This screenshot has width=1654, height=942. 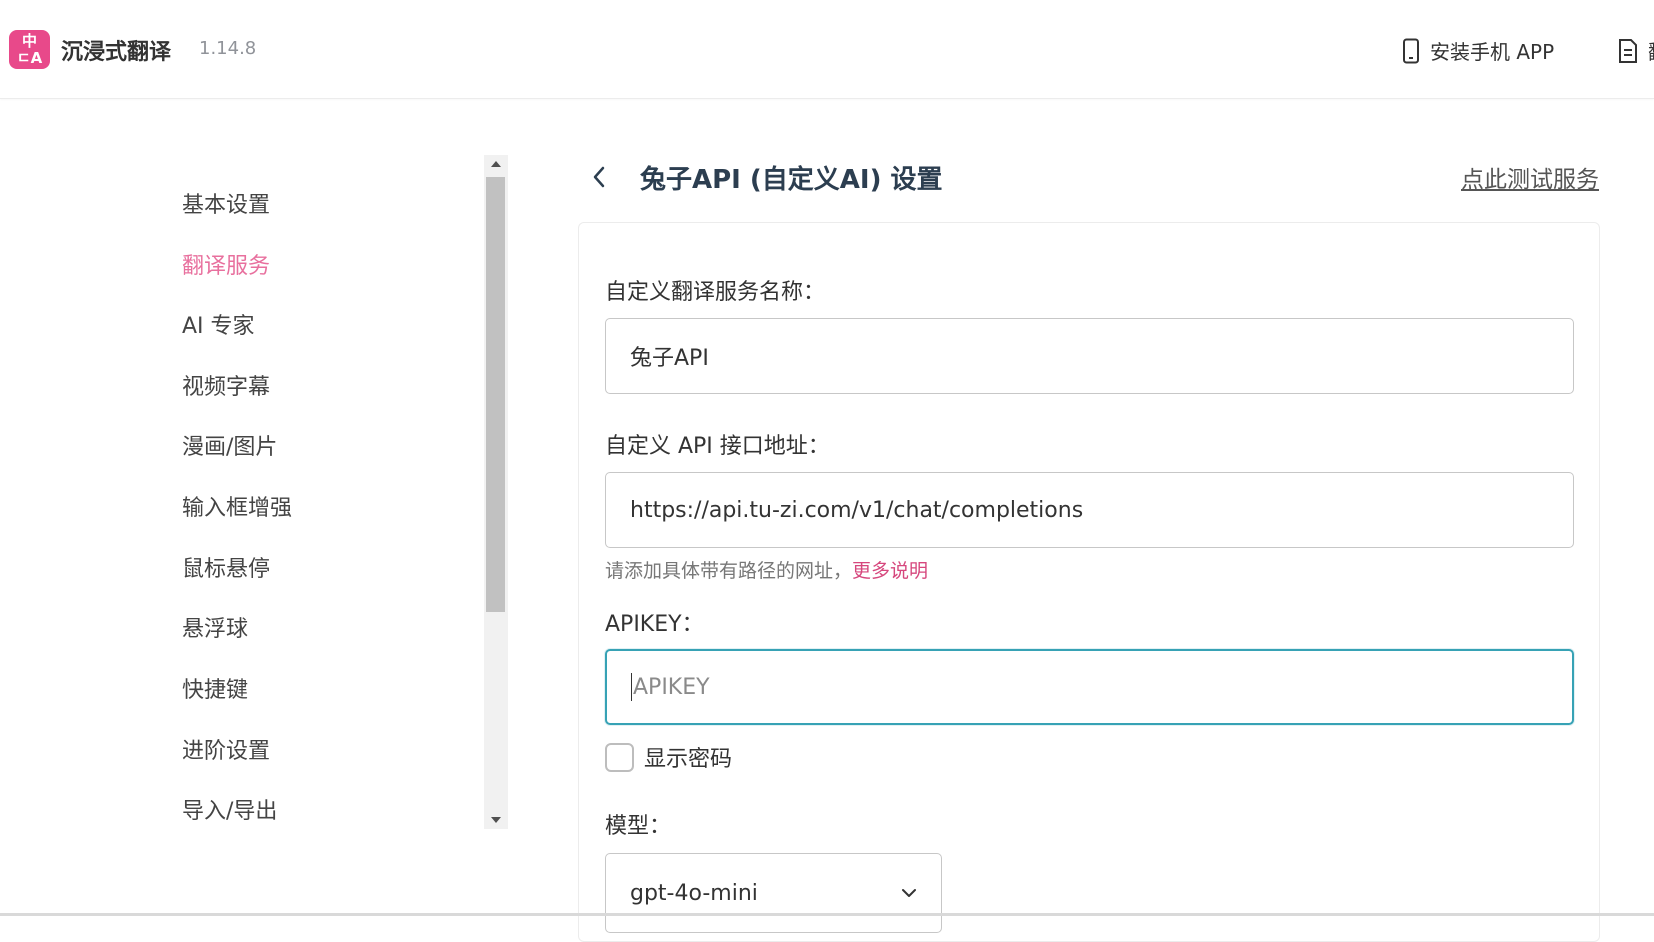 What do you see at coordinates (671, 687) in the screenshot?
I see `apikey-placeholder: APIKEY` at bounding box center [671, 687].